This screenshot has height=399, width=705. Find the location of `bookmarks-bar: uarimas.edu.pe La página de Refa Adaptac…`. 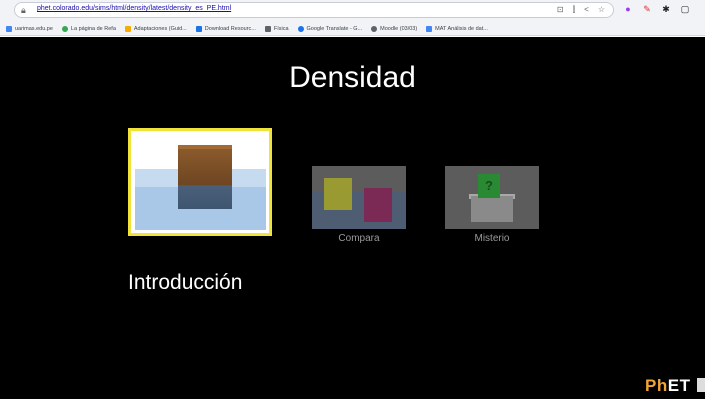

bookmarks-bar: uarimas.edu.pe La página de Refa Adaptac… is located at coordinates (352, 29).